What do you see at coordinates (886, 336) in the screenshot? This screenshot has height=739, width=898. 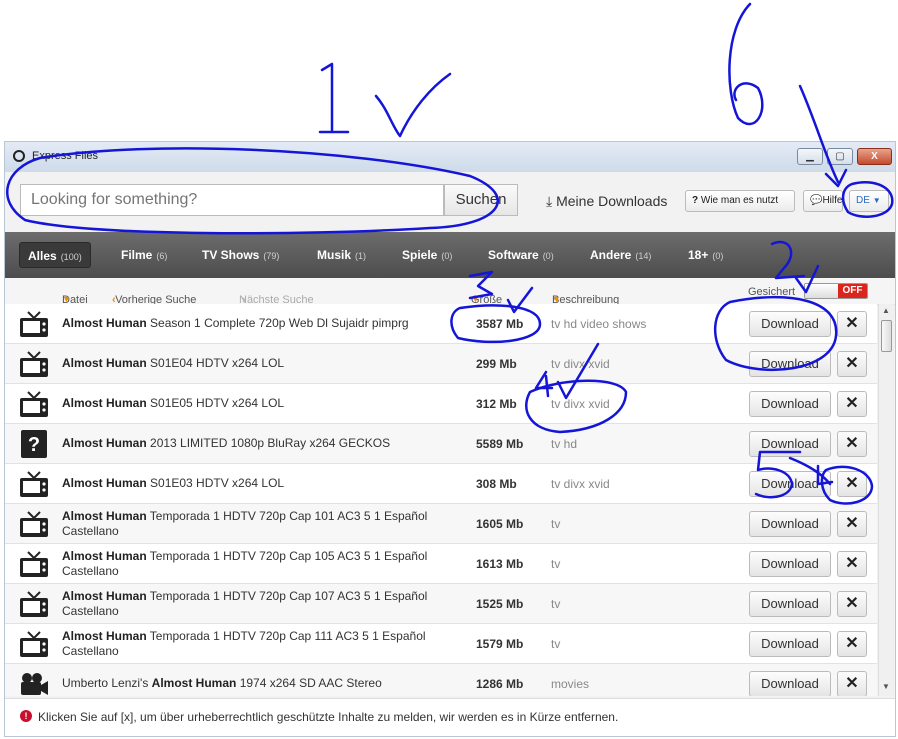 I see `scroll-thumb` at bounding box center [886, 336].